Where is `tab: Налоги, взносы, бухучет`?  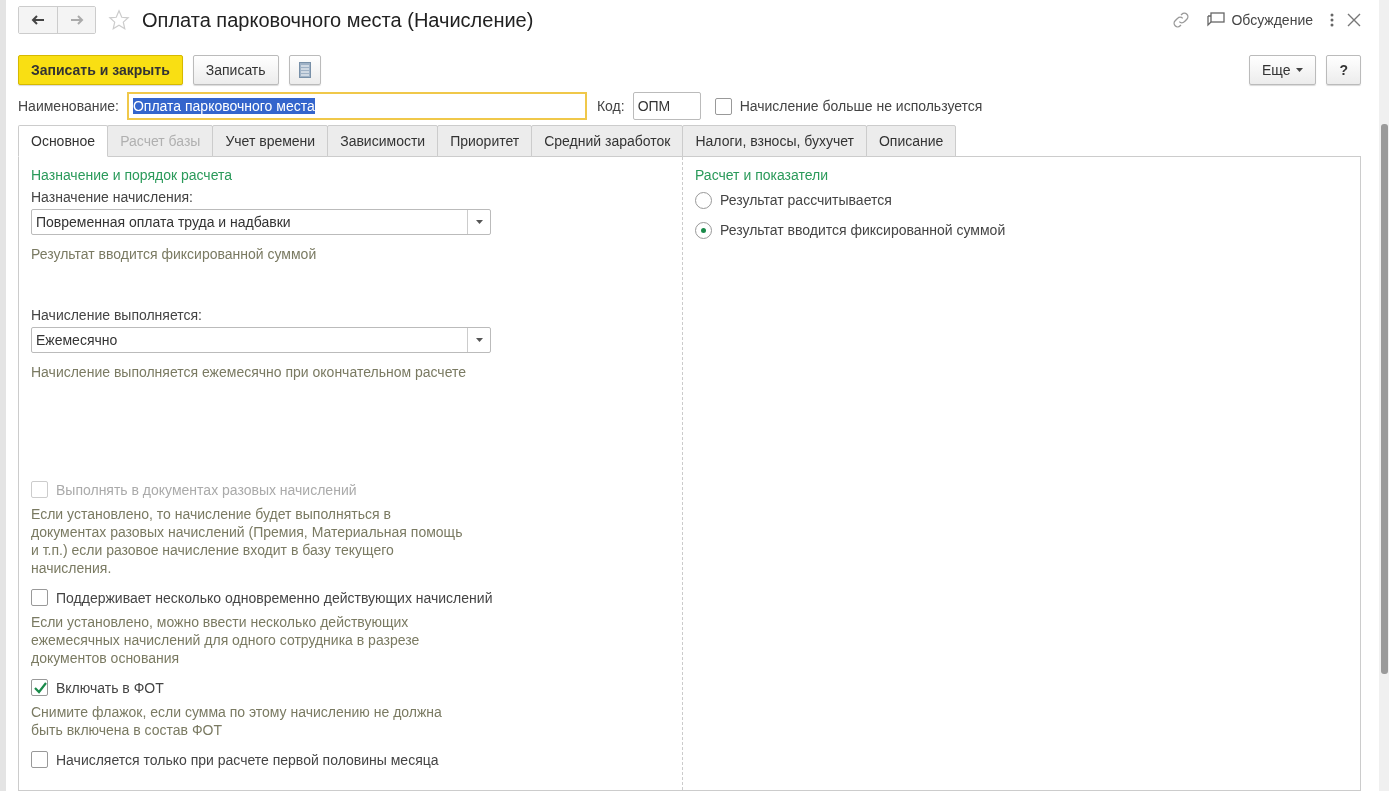 tab: Налоги, взносы, бухучет is located at coordinates (774, 141).